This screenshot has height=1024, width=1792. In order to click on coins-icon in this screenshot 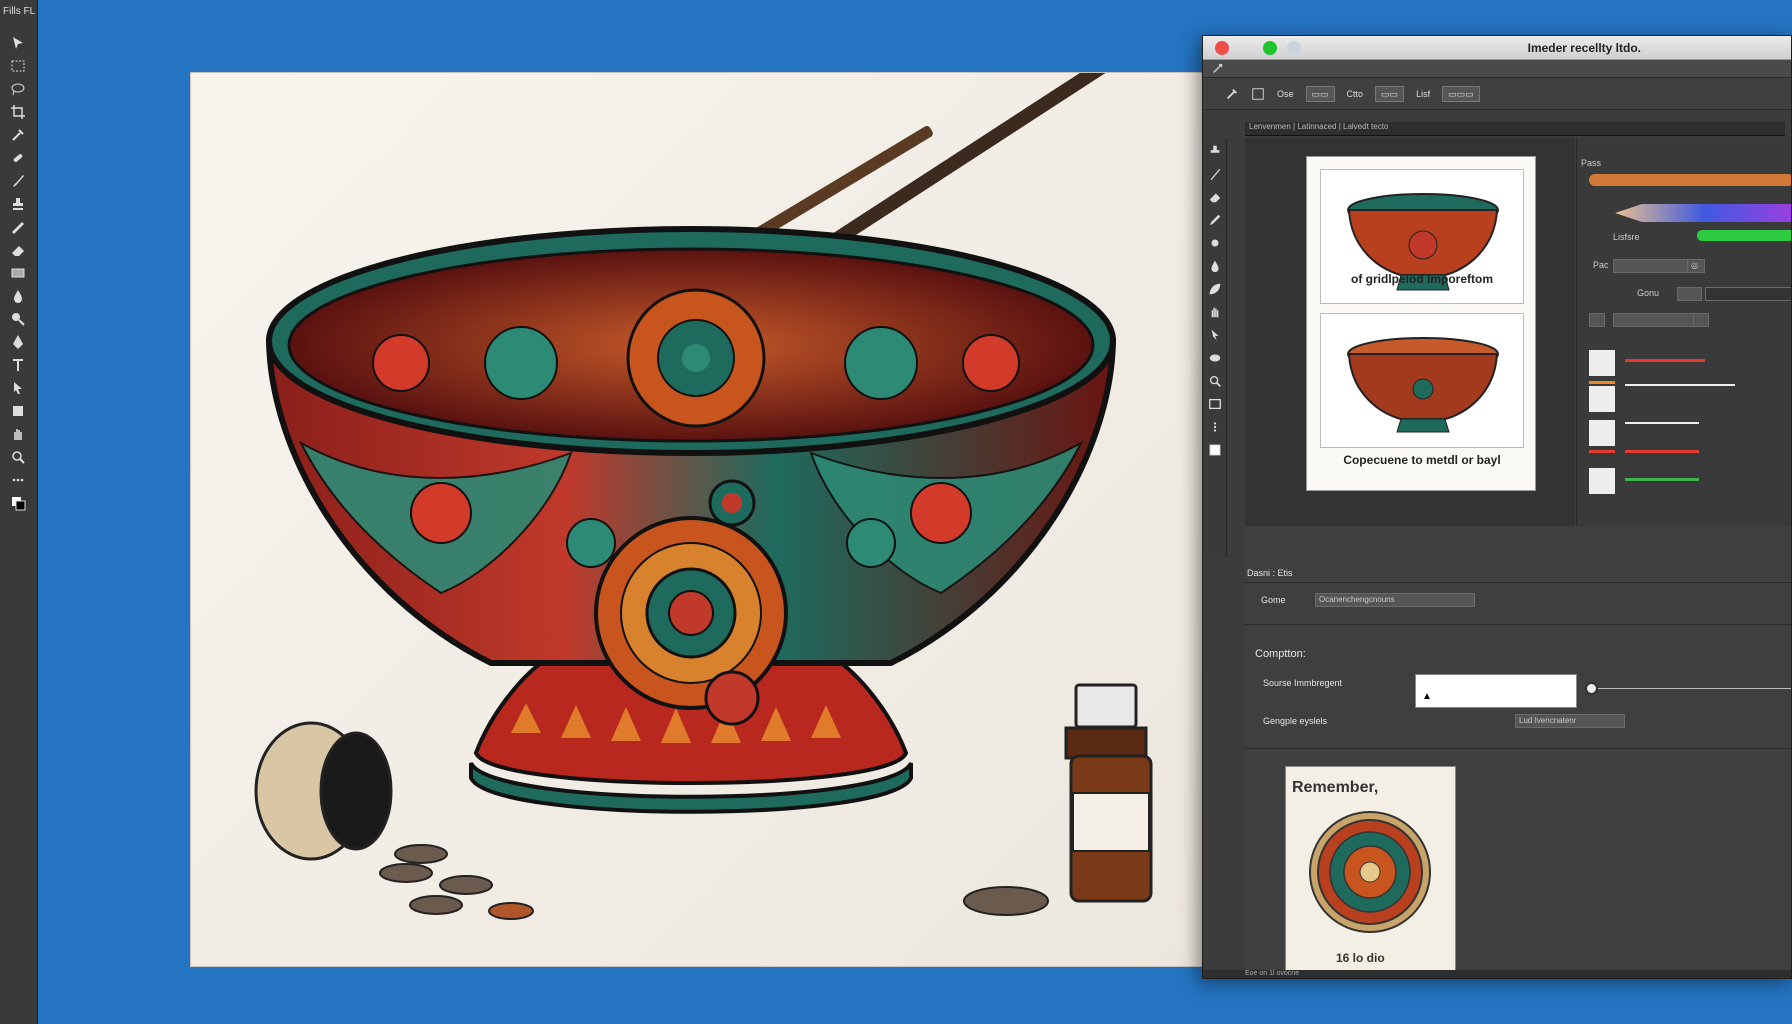, I will do `click(714, 882)`.